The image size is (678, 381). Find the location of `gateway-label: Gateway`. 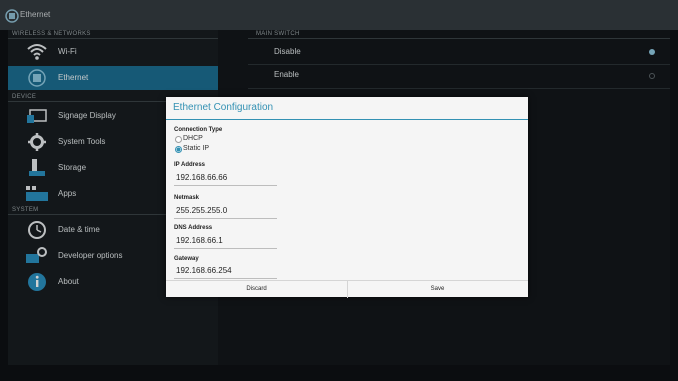

gateway-label: Gateway is located at coordinates (186, 259).